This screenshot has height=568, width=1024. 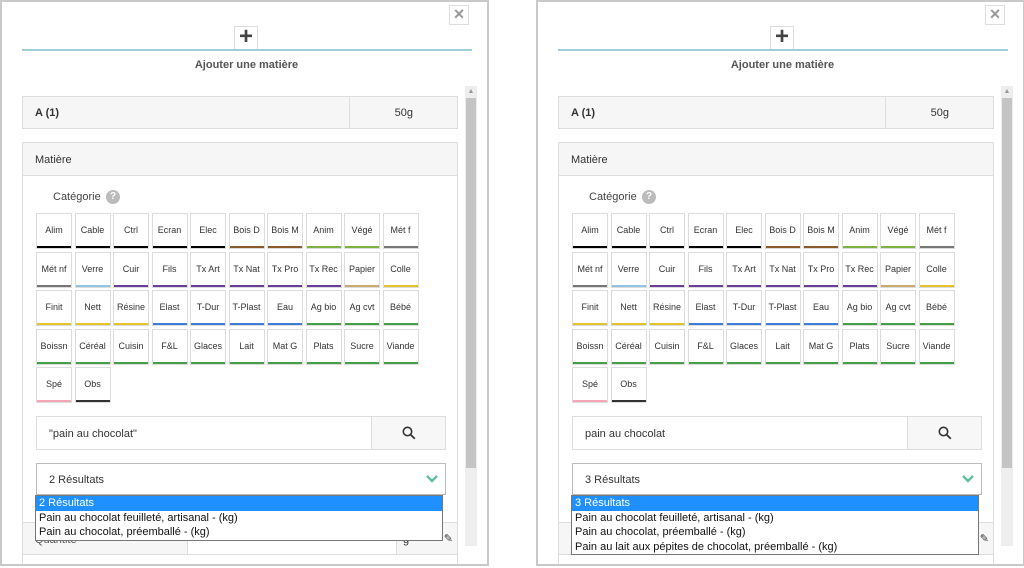 I want to click on help-icon: ?, so click(x=649, y=197).